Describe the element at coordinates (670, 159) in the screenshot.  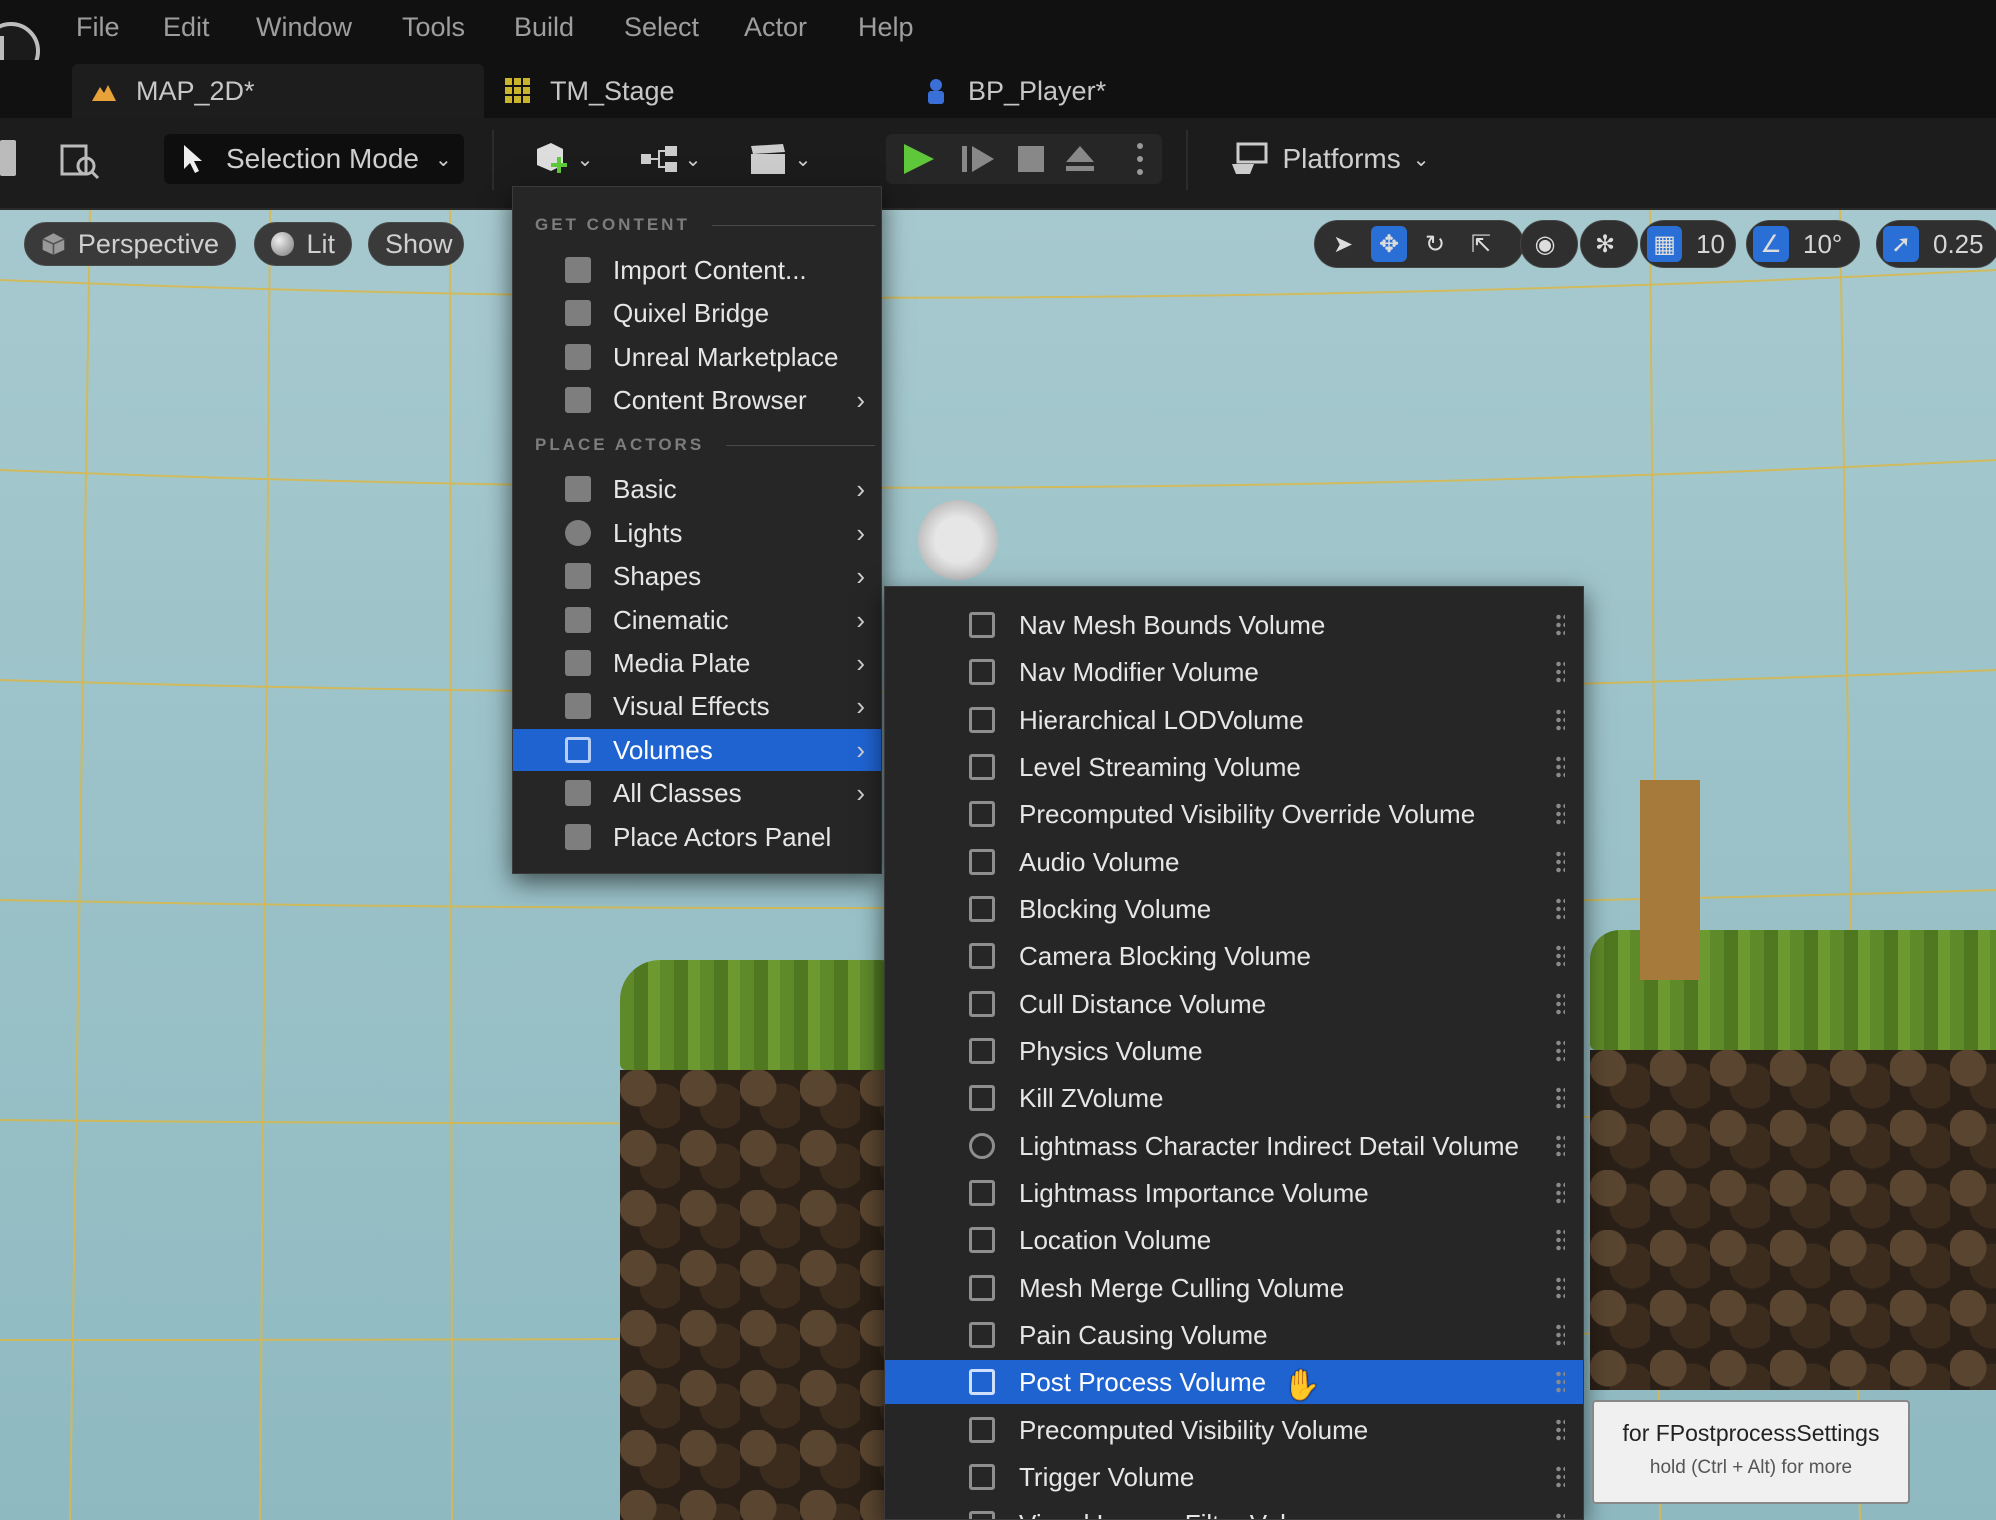
I see `blueprint-menu-button: ⌄` at that location.